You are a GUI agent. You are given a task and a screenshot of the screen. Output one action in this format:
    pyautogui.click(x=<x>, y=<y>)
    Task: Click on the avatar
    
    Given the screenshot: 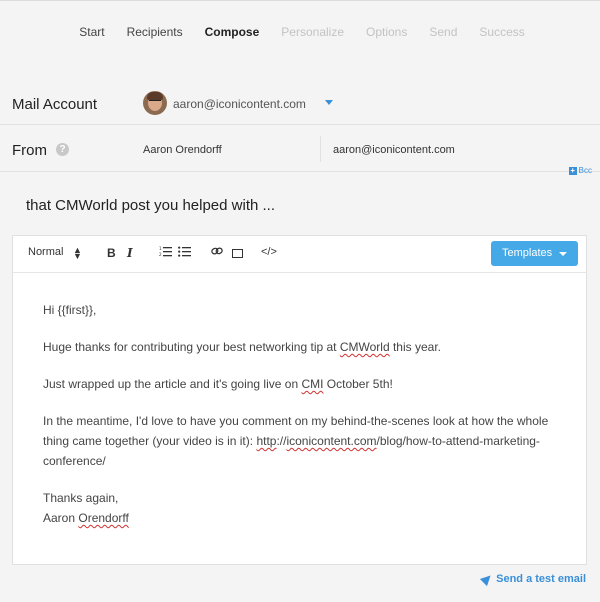 What is the action you would take?
    pyautogui.click(x=155, y=103)
    